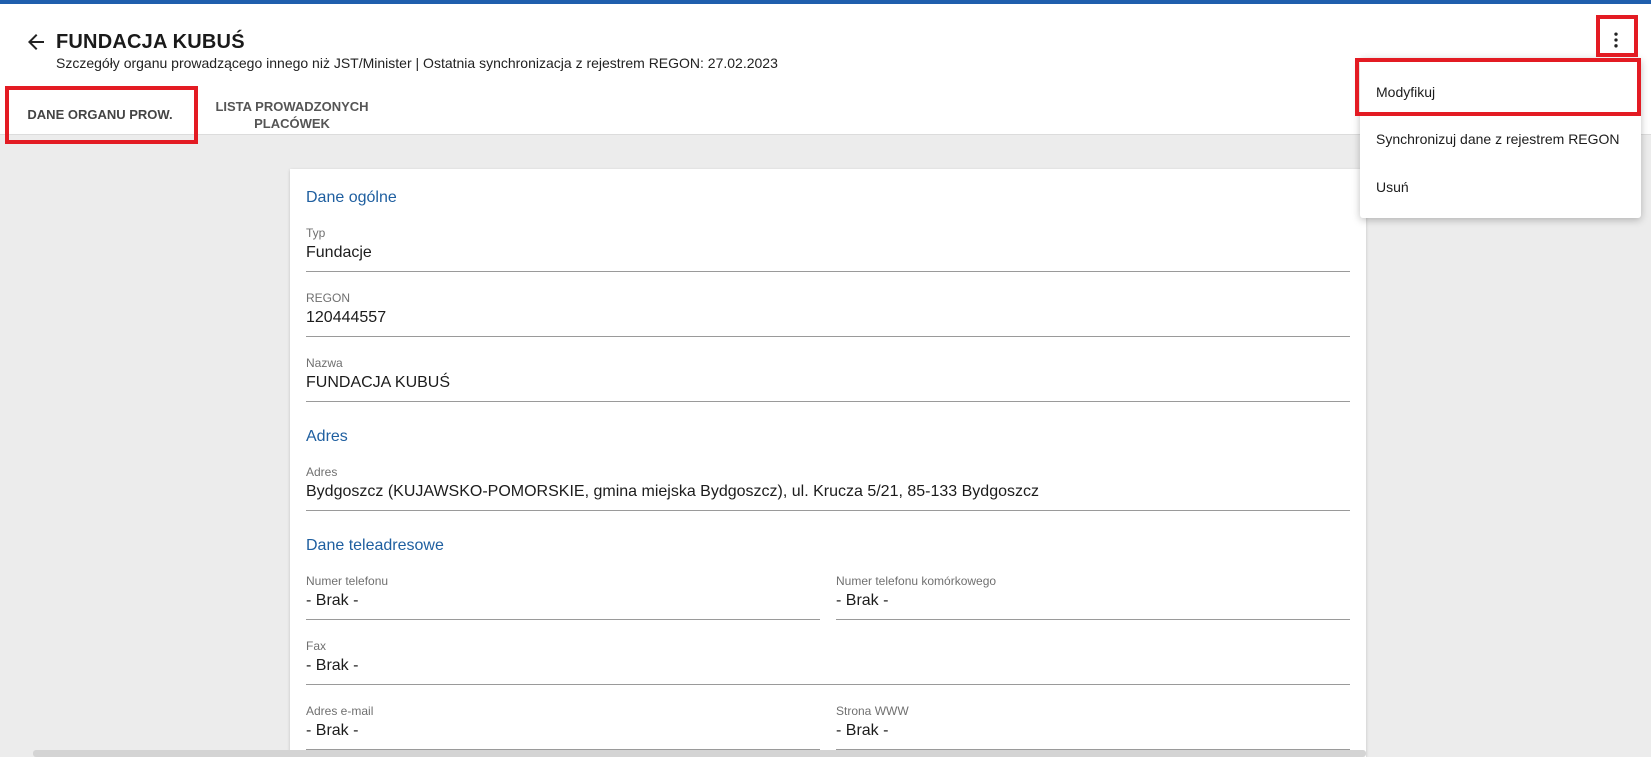  What do you see at coordinates (1500, 187) in the screenshot?
I see `menu-item-usun: Usuń` at bounding box center [1500, 187].